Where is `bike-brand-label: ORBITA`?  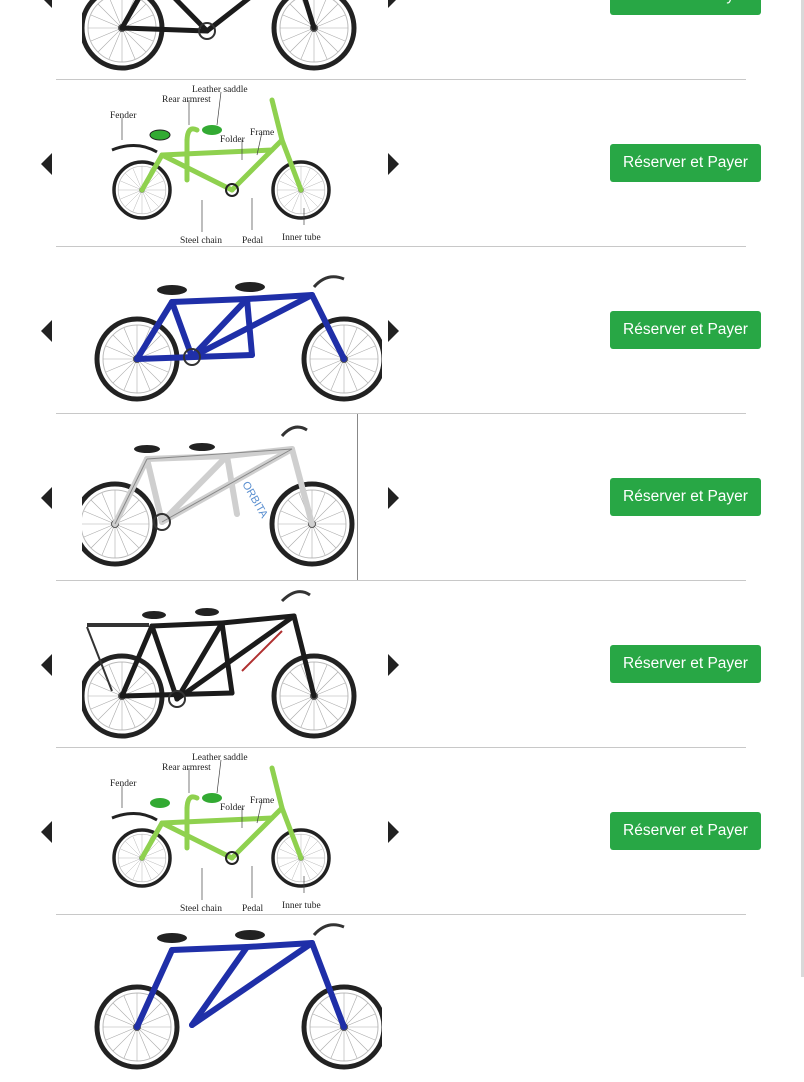 bike-brand-label: ORBITA is located at coordinates (254, 500).